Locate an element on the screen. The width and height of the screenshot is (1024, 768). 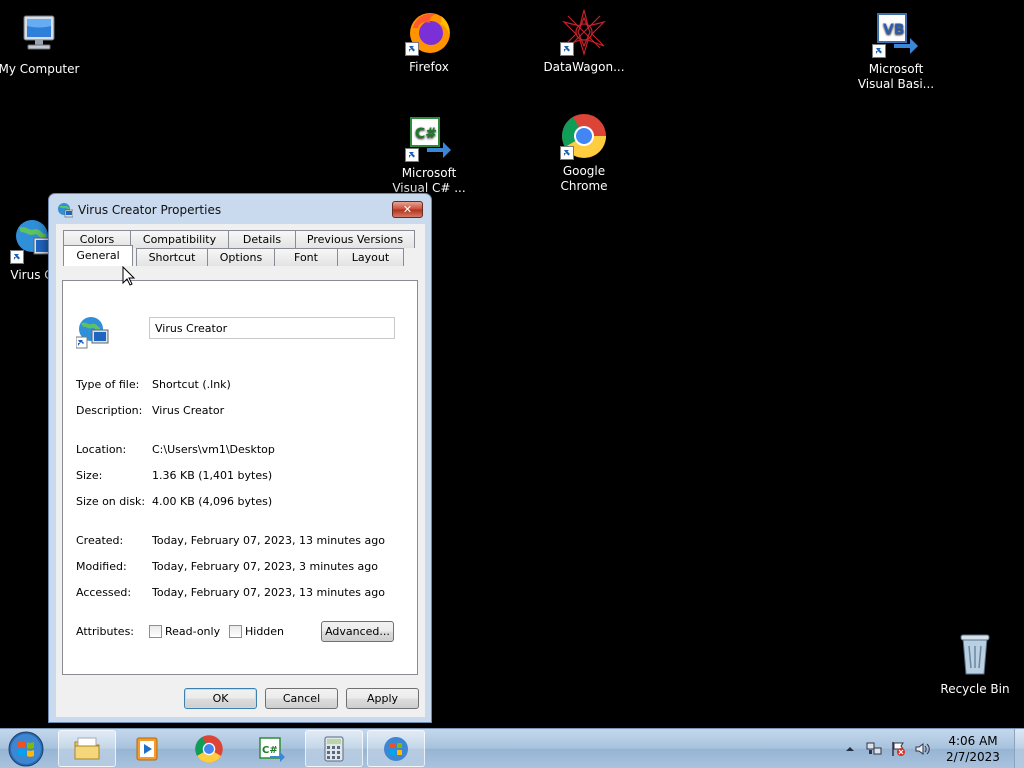
apply-button: Apply is located at coordinates (382, 698).